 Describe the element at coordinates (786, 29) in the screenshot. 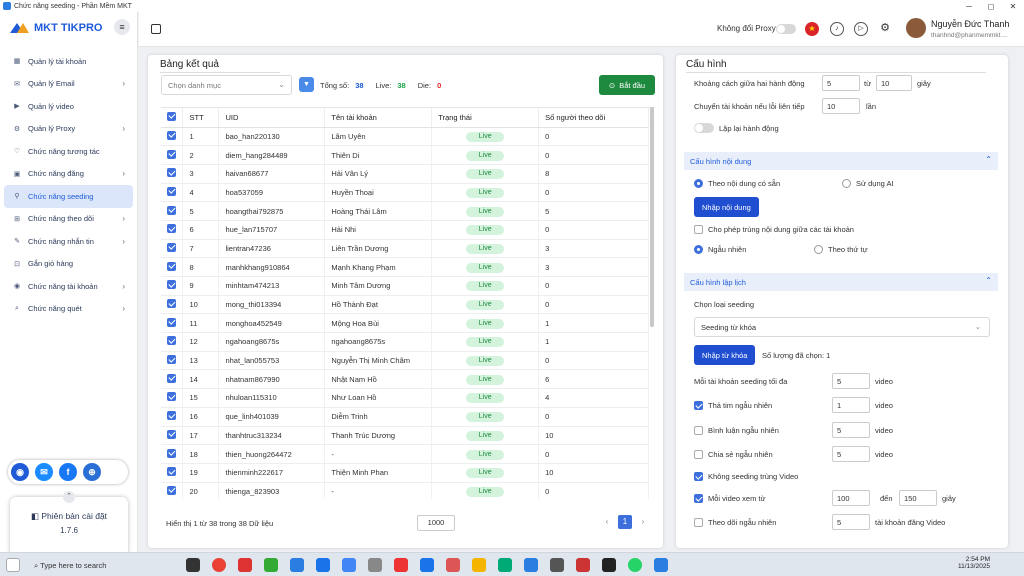

I see `proxy-toggle` at that location.